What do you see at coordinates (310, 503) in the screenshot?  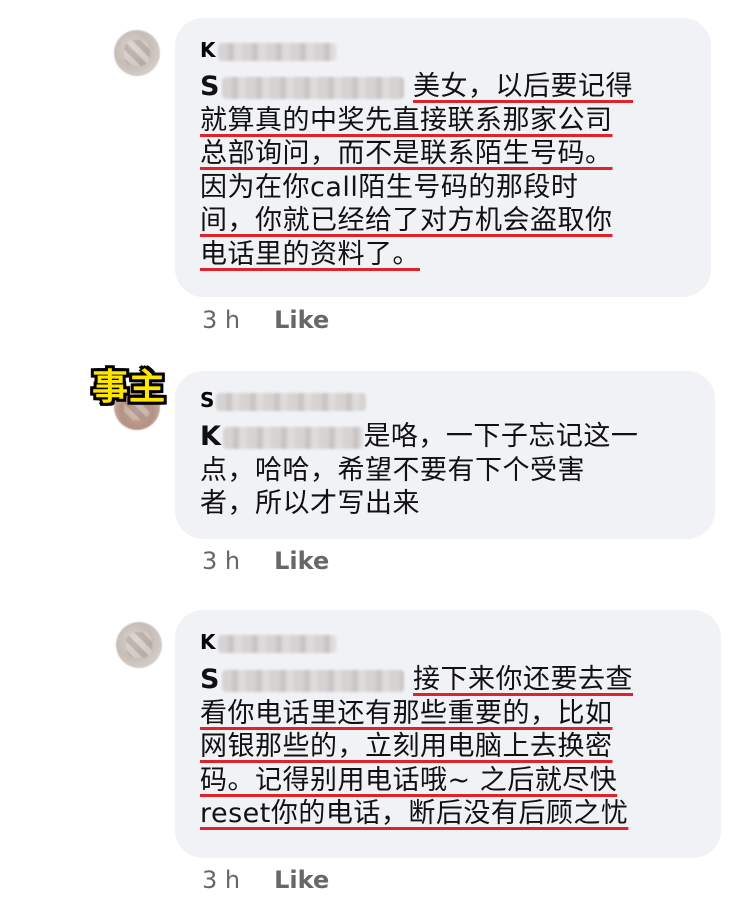 I see `comment-line: 者，所以才写出来` at bounding box center [310, 503].